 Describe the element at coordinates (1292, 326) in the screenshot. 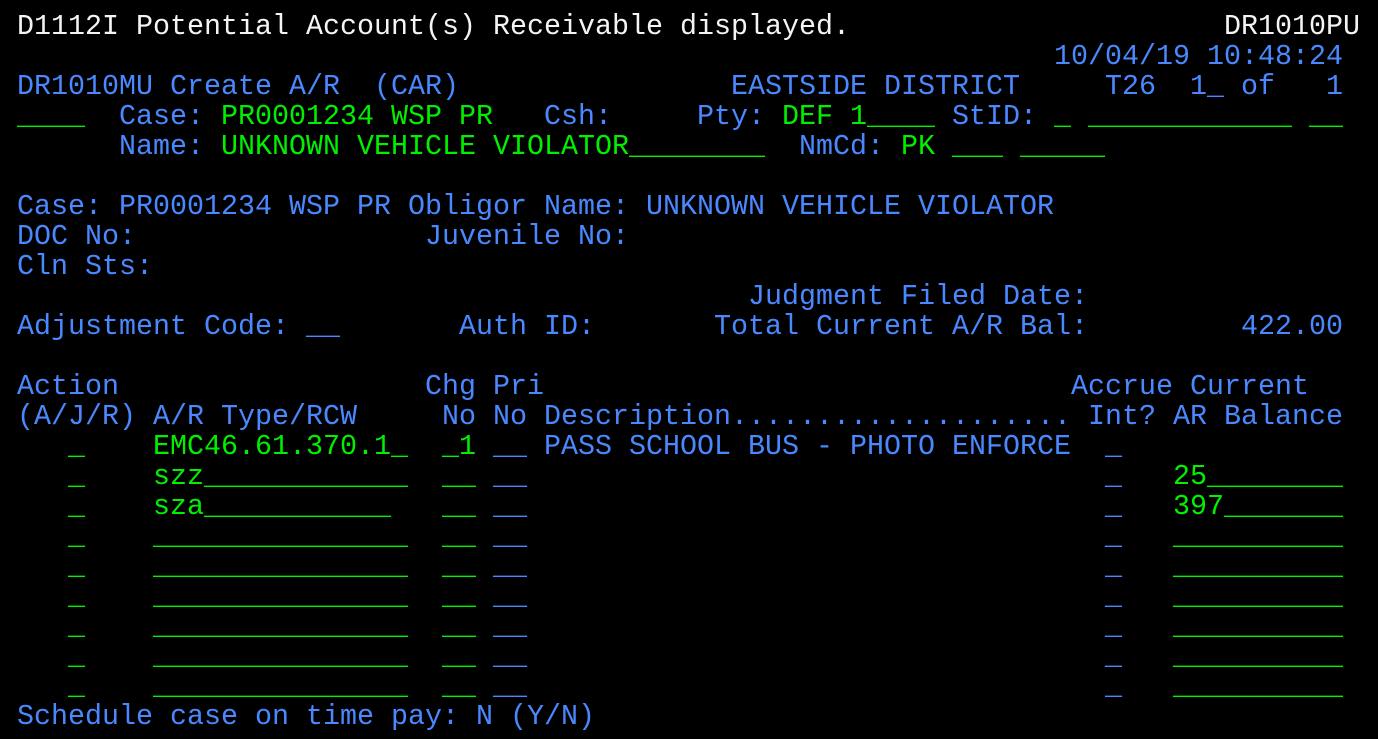

I see `total-balance-value: 422.00` at that location.